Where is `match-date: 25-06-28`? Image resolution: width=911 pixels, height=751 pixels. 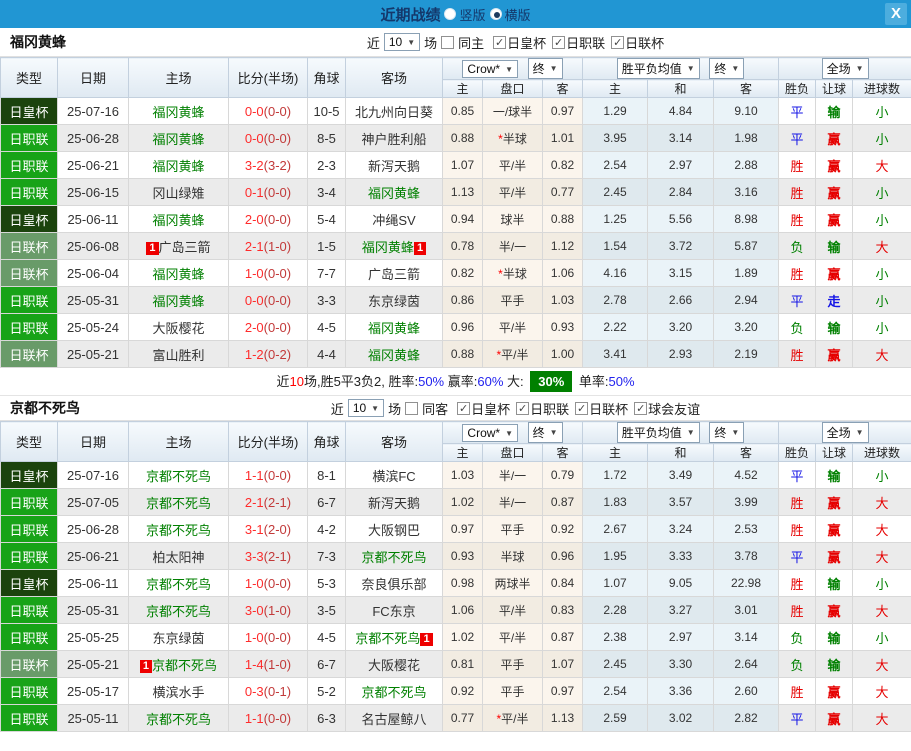 match-date: 25-06-28 is located at coordinates (93, 529).